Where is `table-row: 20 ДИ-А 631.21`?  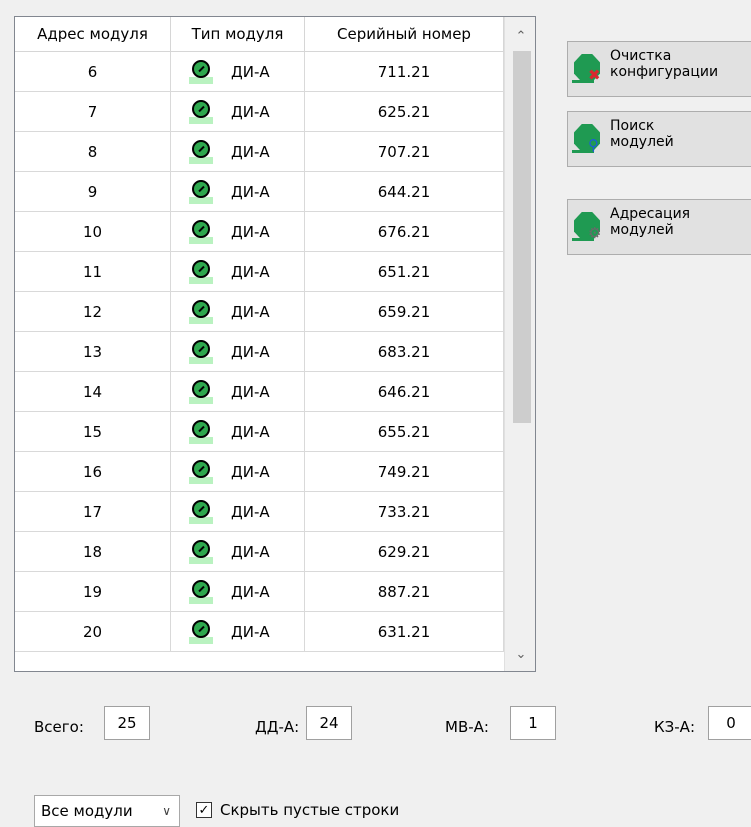 table-row: 20 ДИ-А 631.21 is located at coordinates (259, 632).